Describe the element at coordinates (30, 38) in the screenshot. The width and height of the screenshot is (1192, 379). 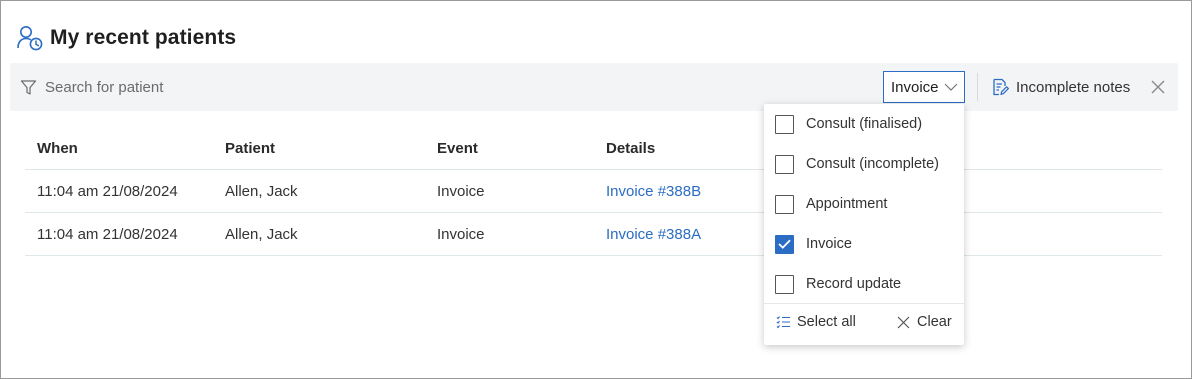
I see `patient-clock-icon` at that location.